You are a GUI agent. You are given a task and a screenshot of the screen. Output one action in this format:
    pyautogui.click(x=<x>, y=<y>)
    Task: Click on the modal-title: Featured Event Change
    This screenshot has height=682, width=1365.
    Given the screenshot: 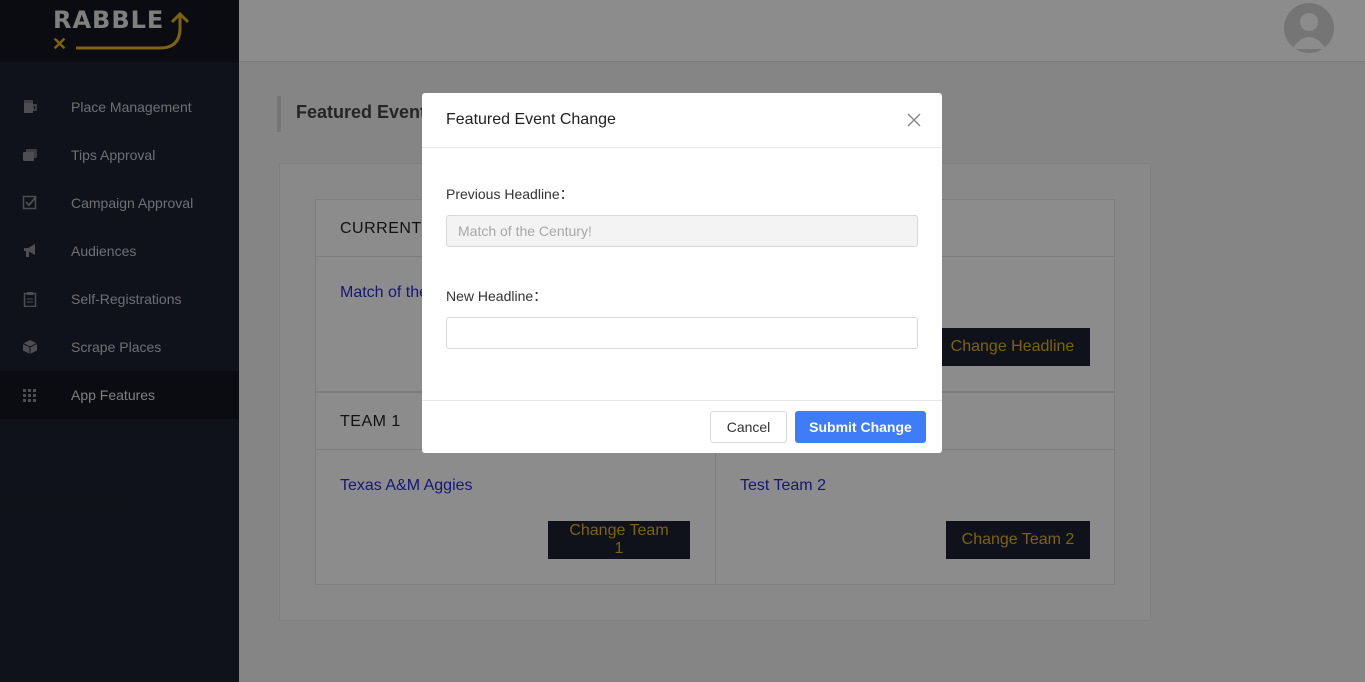 What is the action you would take?
    pyautogui.click(x=531, y=119)
    